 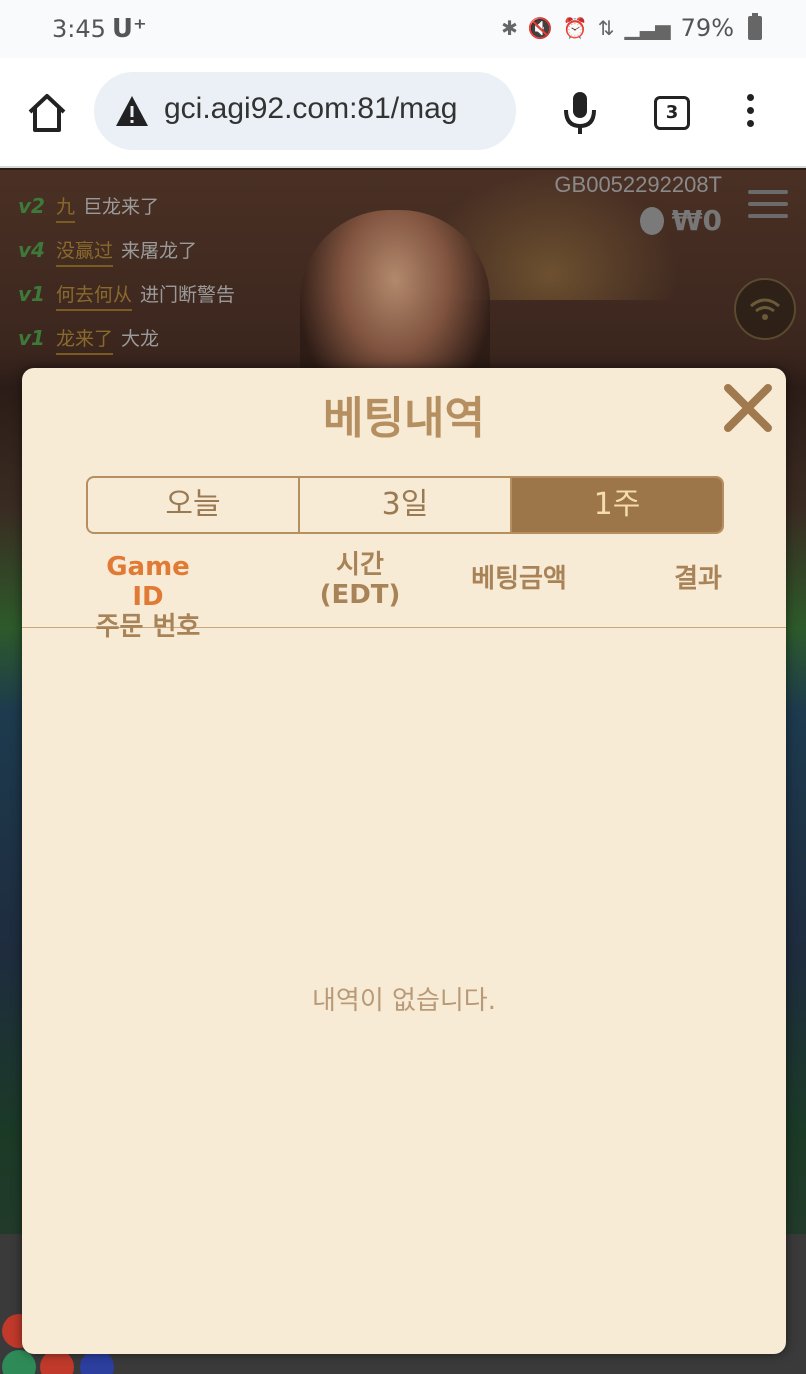 I want to click on tab-switcher-button: 3, so click(x=672, y=113).